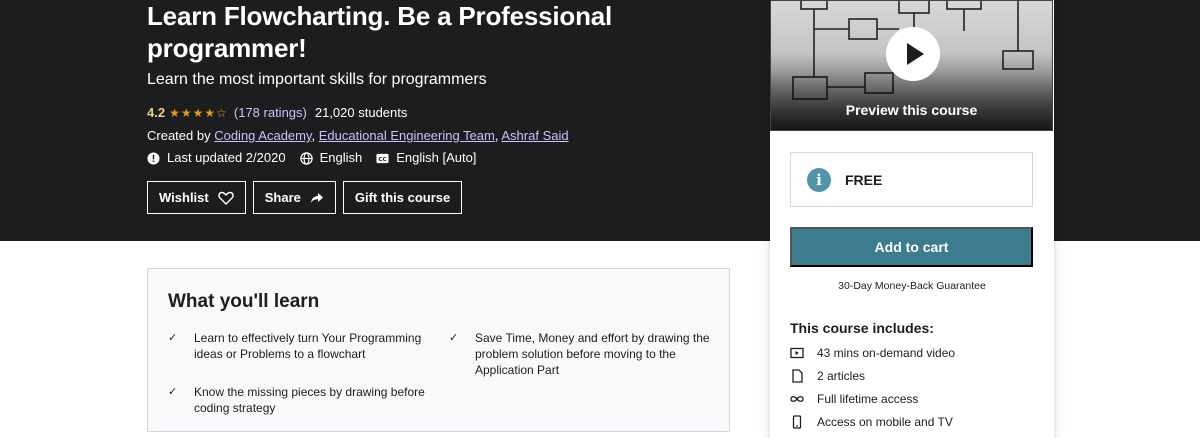  Describe the element at coordinates (911, 110) in the screenshot. I see `preview-label: Preview this course` at that location.